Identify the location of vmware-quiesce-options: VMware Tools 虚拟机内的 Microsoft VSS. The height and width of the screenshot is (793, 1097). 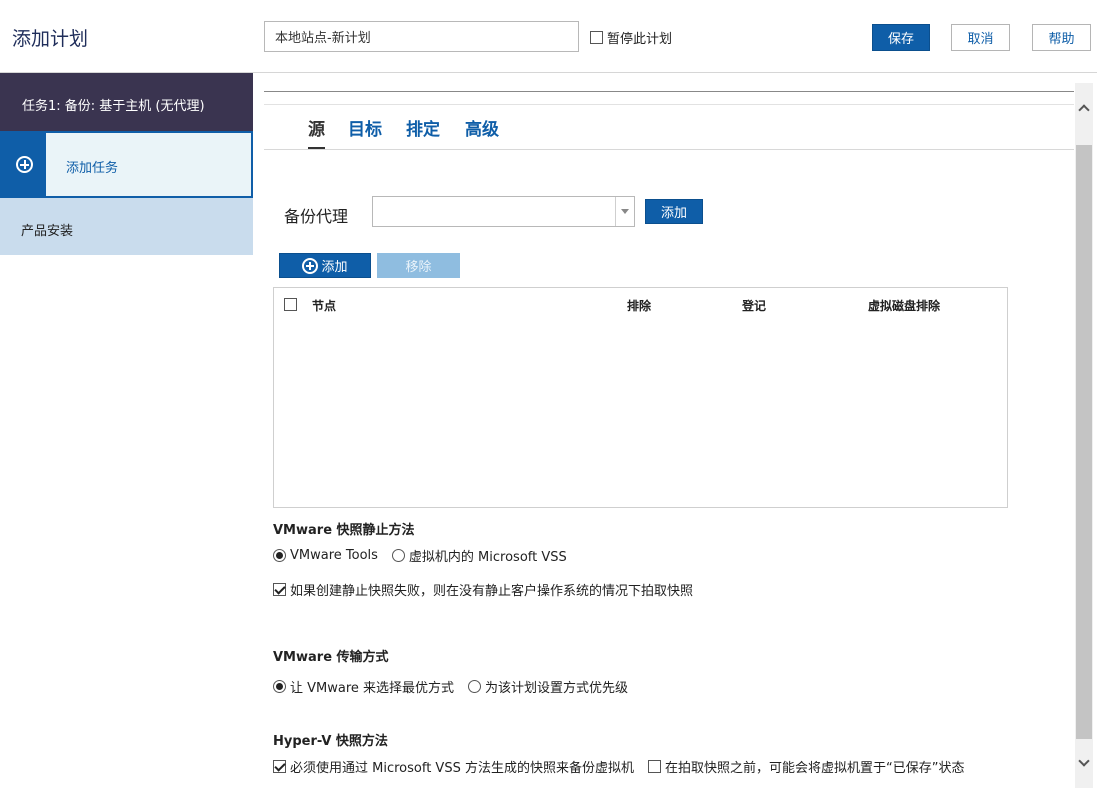
(420, 555).